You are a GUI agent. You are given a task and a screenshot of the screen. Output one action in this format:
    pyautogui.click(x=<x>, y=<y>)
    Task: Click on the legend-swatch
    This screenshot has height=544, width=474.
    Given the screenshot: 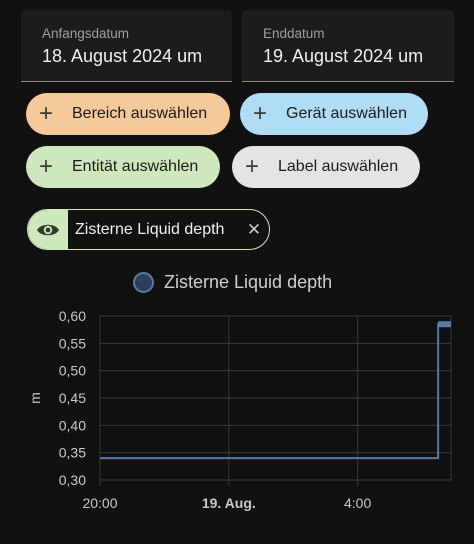 What is the action you would take?
    pyautogui.click(x=143, y=282)
    